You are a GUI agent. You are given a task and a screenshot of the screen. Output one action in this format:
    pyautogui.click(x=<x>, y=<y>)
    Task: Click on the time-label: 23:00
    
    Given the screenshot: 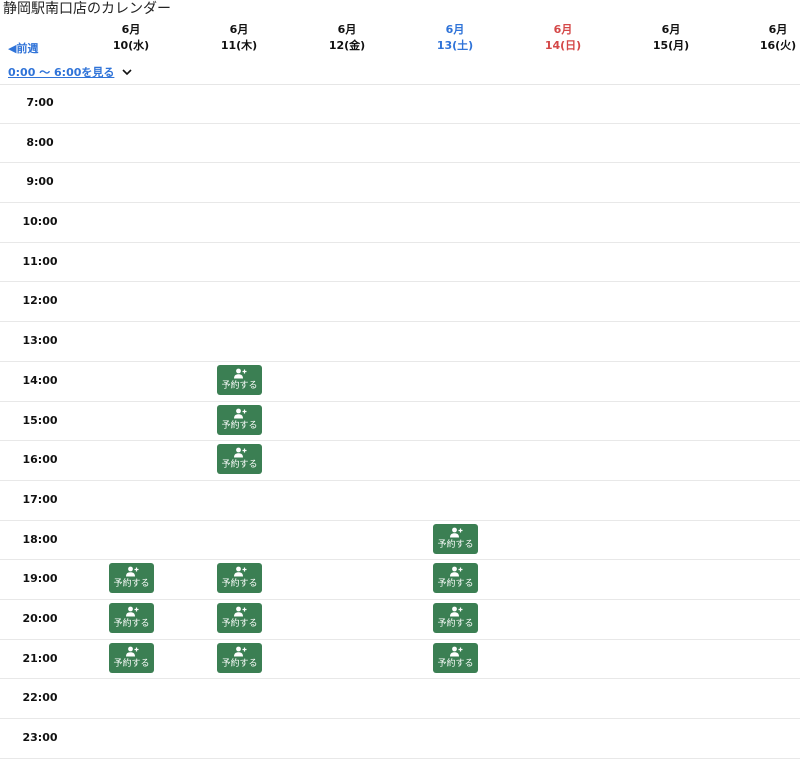 What is the action you would take?
    pyautogui.click(x=40, y=737)
    